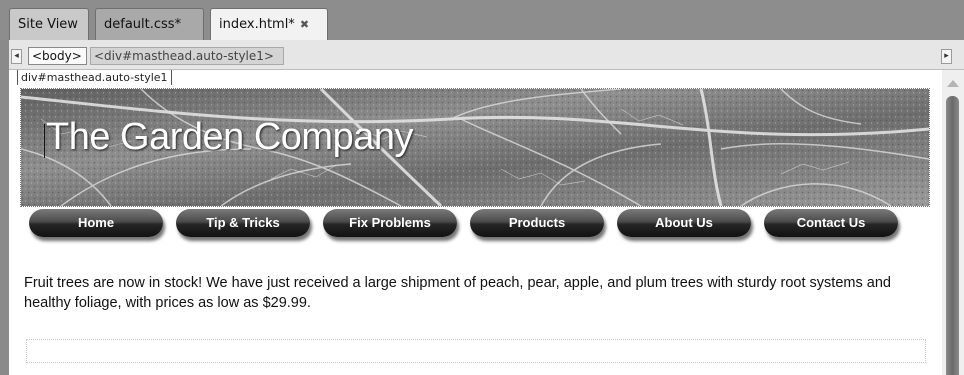  What do you see at coordinates (486, 55) in the screenshot?
I see `tag-selector-bar: ◂ <body> <div#masthead.auto-style1> ▸` at bounding box center [486, 55].